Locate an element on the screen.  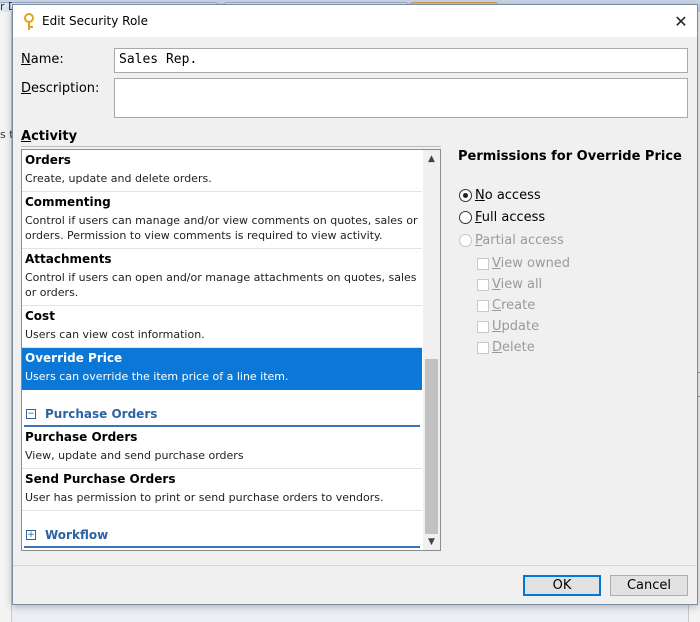
full-access-radio: Full access is located at coordinates (502, 217).